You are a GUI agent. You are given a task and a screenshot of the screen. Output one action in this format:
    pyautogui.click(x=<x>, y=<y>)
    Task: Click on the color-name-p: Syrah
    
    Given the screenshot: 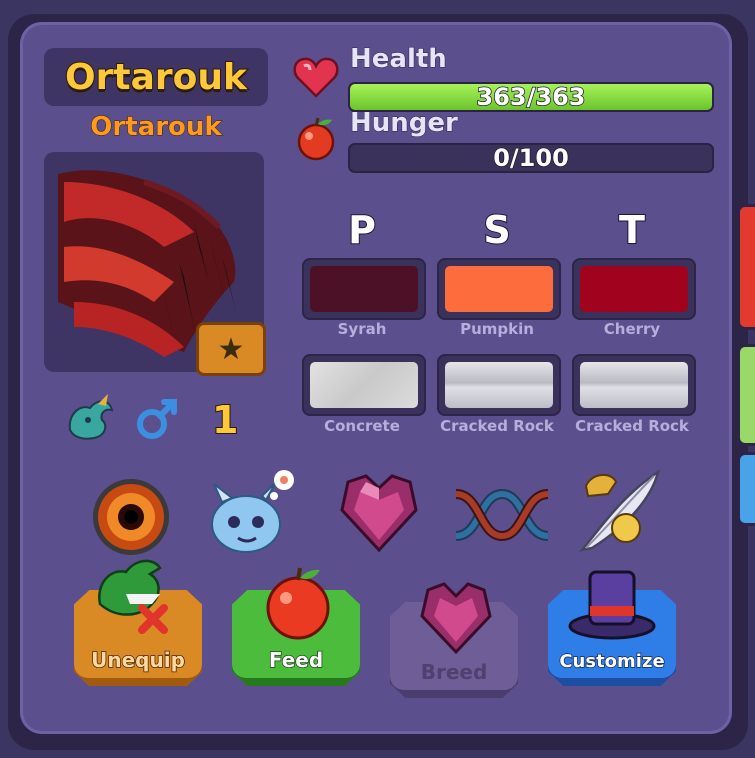 What is the action you would take?
    pyautogui.click(x=362, y=329)
    